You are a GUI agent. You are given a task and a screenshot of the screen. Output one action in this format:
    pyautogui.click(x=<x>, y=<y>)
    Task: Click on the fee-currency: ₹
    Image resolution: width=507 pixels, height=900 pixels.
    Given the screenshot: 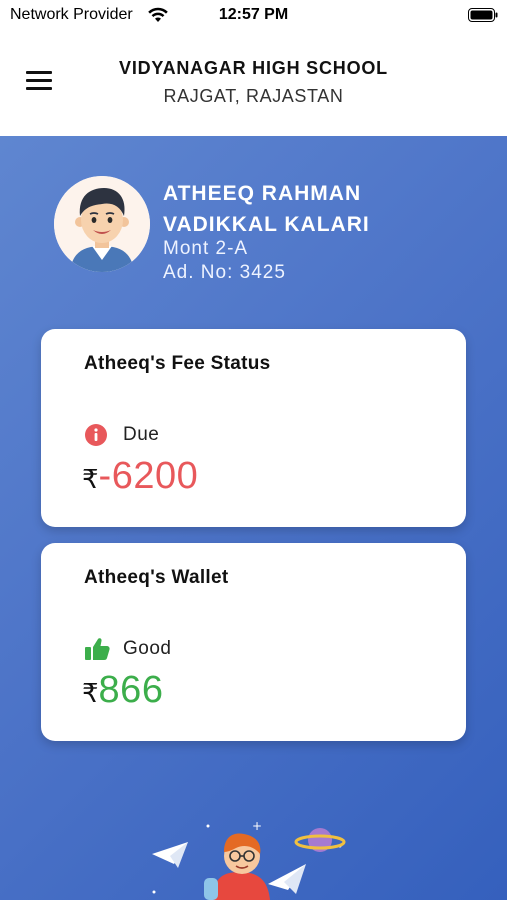 What is the action you would take?
    pyautogui.click(x=90, y=479)
    